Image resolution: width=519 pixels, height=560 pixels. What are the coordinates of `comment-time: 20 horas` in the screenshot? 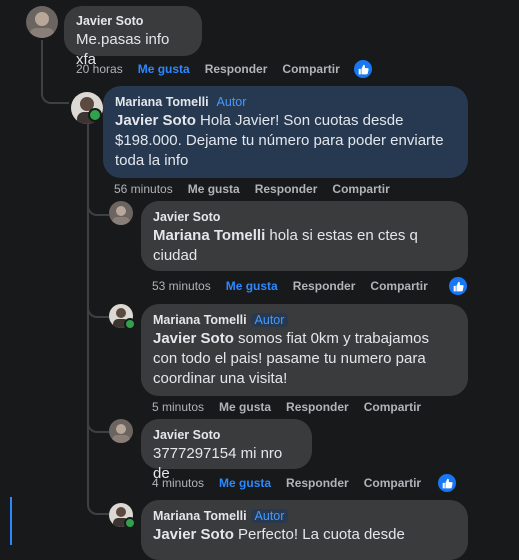 It's located at (99, 69).